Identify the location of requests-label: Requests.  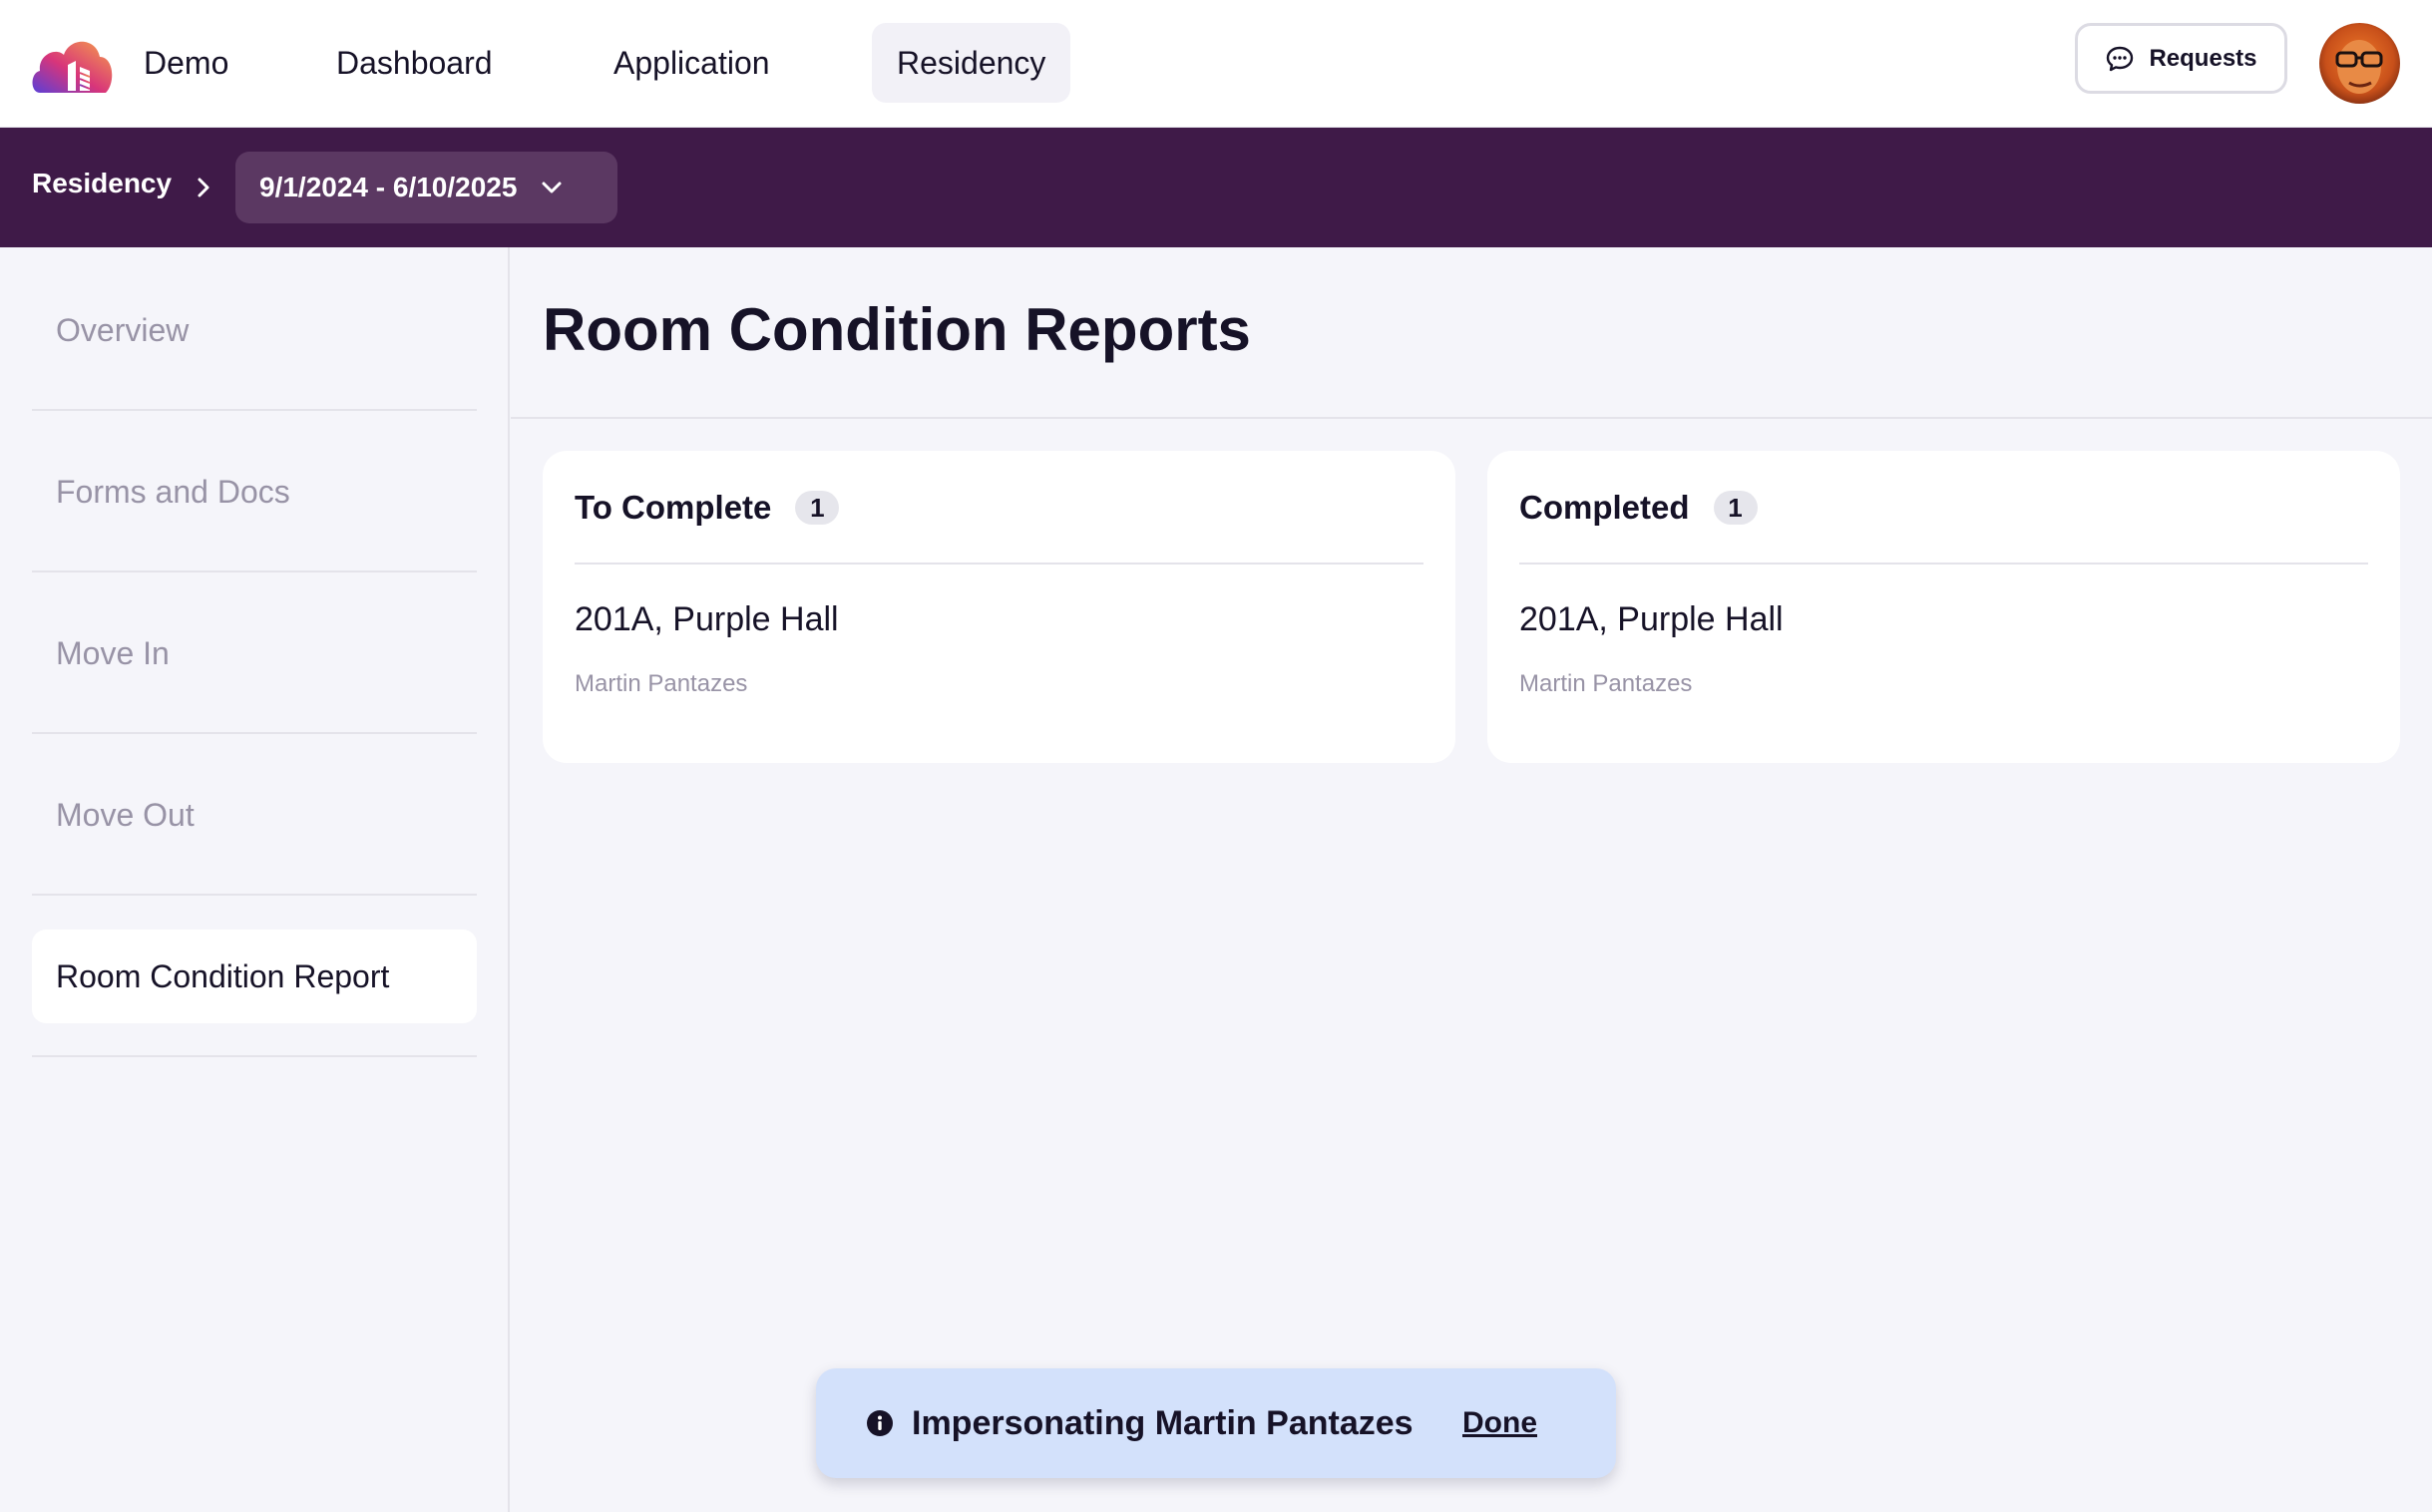
(2203, 58).